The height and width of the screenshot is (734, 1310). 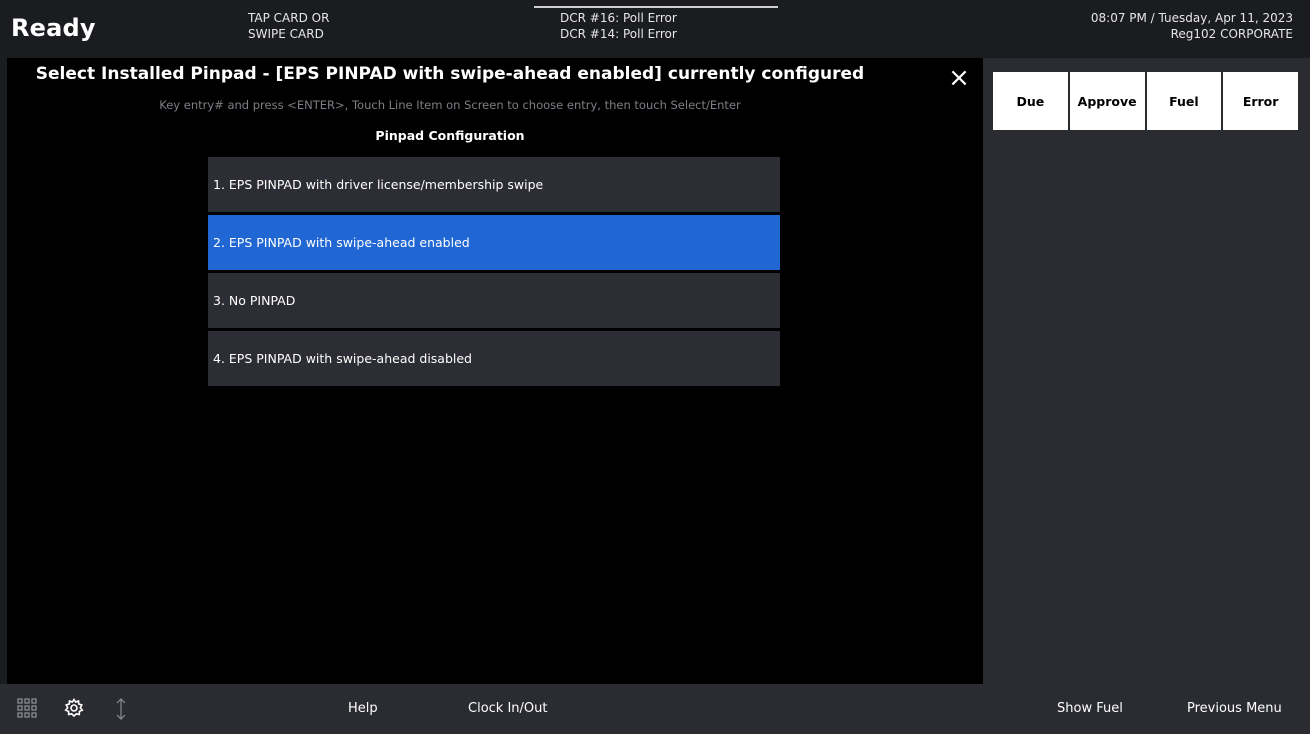 What do you see at coordinates (656, 7) in the screenshot?
I see `header-divider` at bounding box center [656, 7].